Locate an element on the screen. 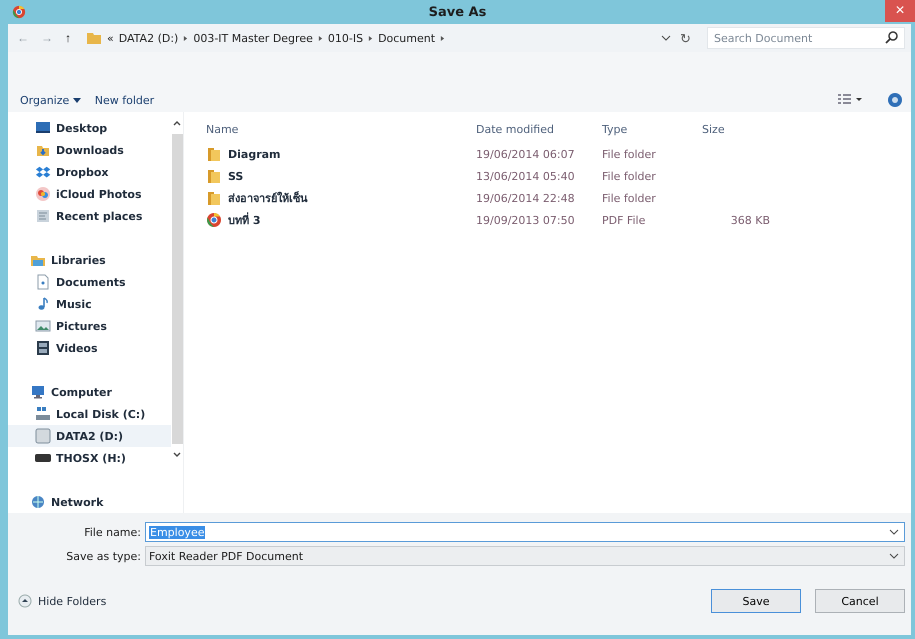 The width and height of the screenshot is (915, 639). file-name: บทที่ 3 is located at coordinates (244, 220).